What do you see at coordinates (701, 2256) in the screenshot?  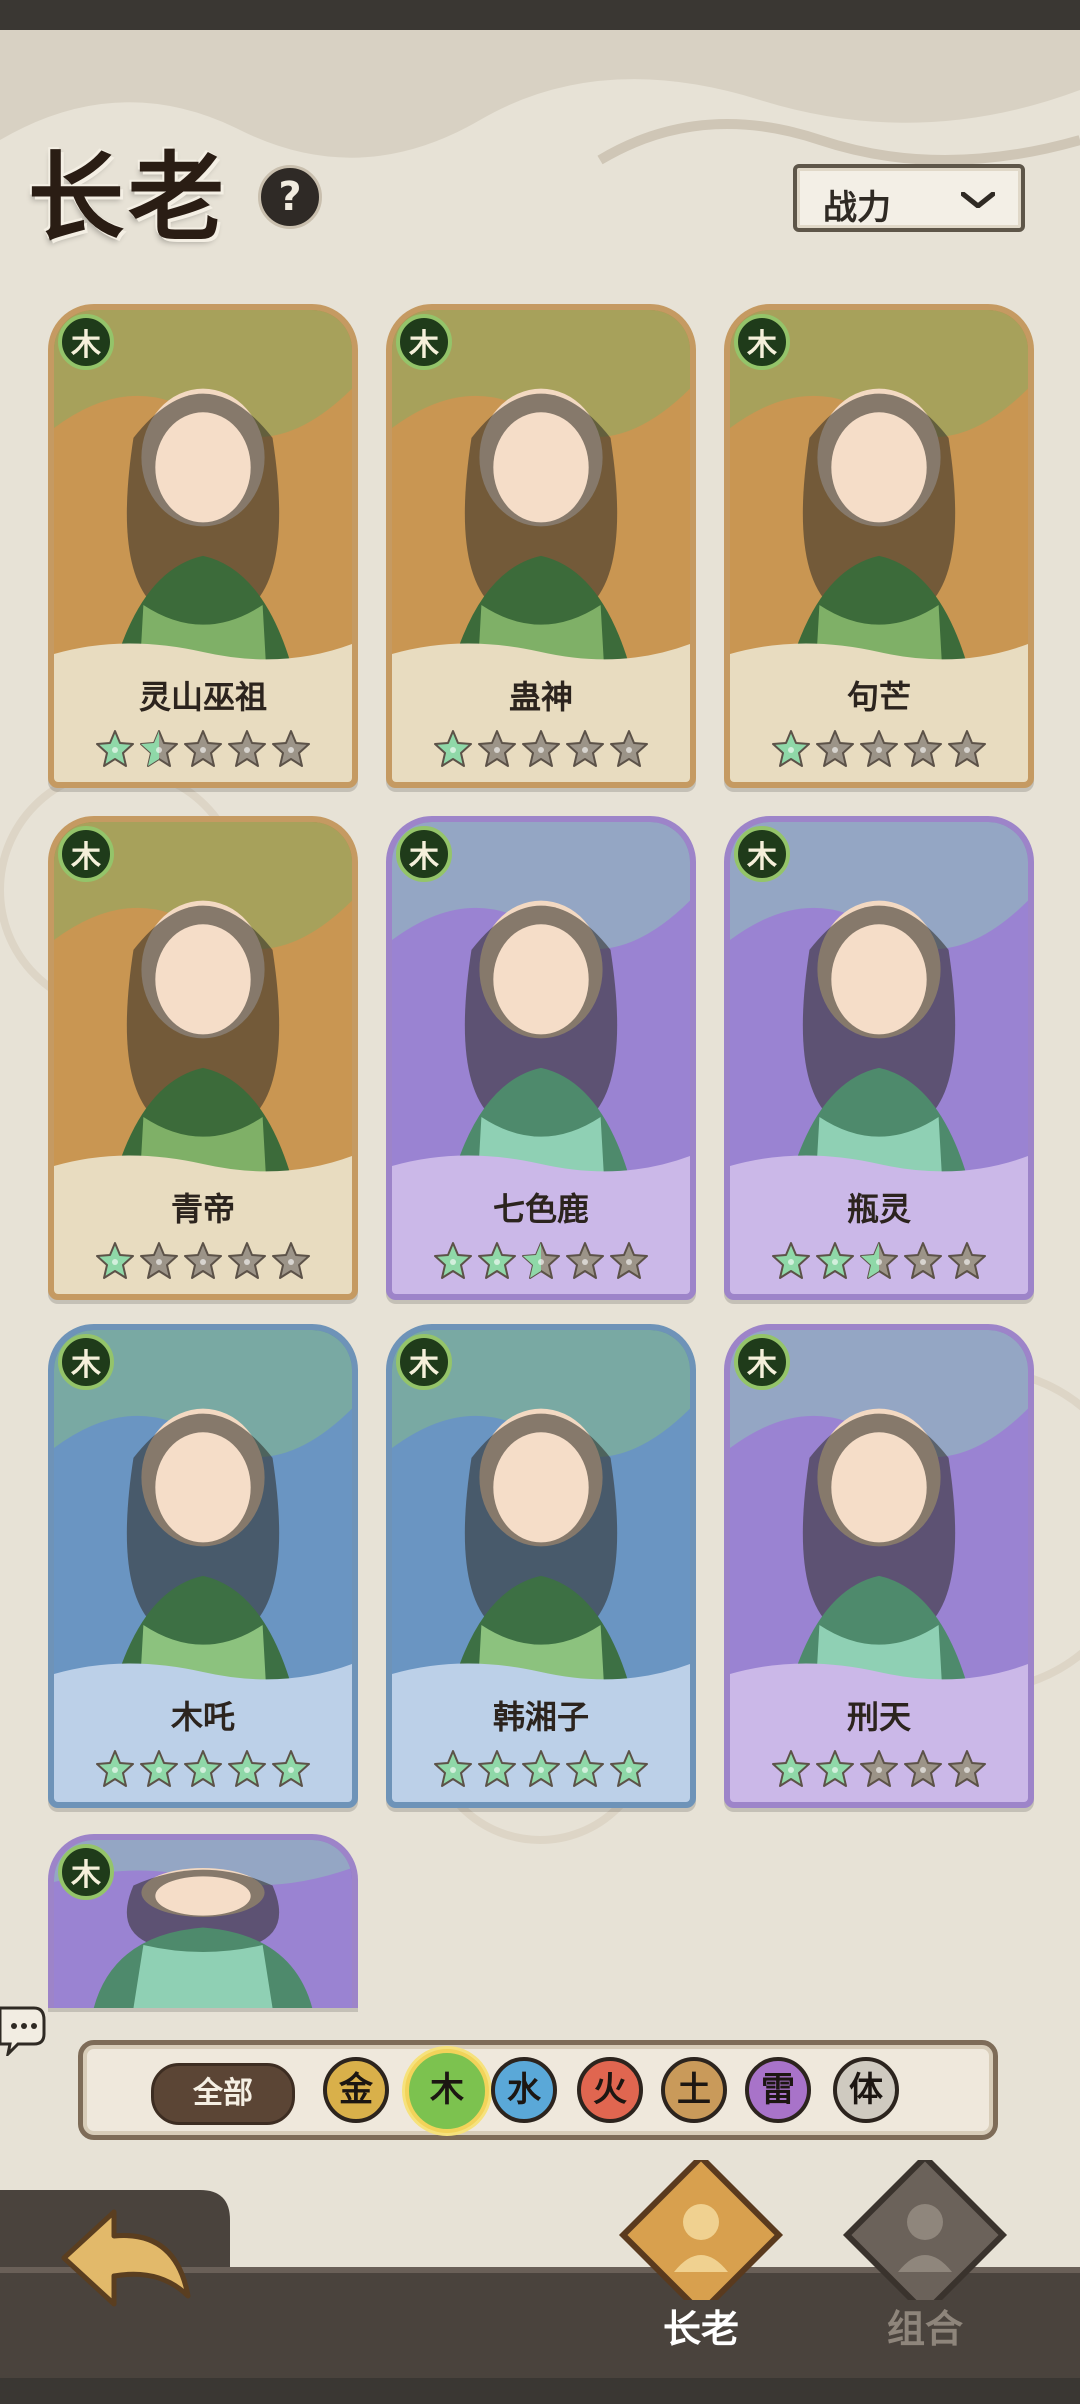 I see `tab-elders: 长老` at bounding box center [701, 2256].